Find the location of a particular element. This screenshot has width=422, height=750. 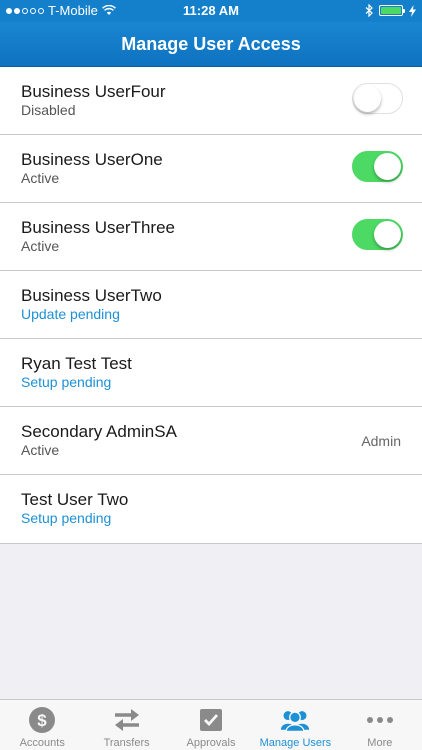

tab-transfers: Transfers is located at coordinates (126, 725).